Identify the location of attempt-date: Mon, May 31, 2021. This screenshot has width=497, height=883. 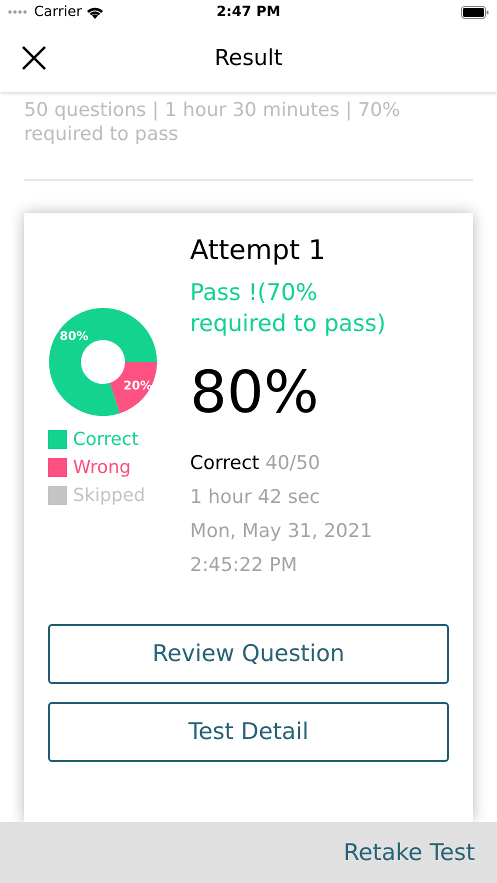
(282, 531).